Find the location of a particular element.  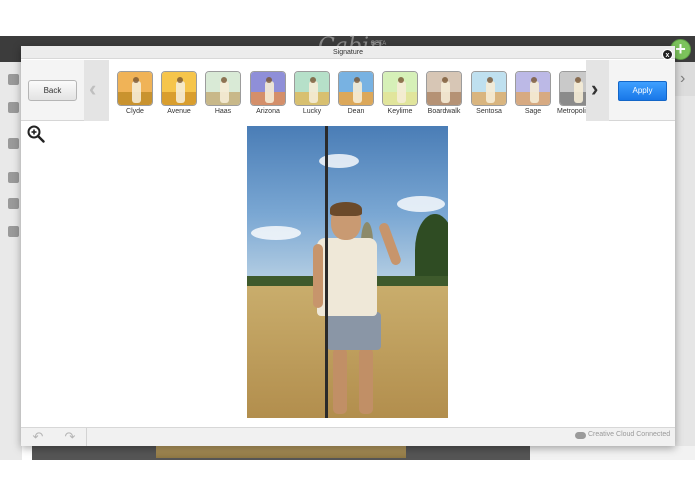

app-bottom-right is located at coordinates (612, 453).